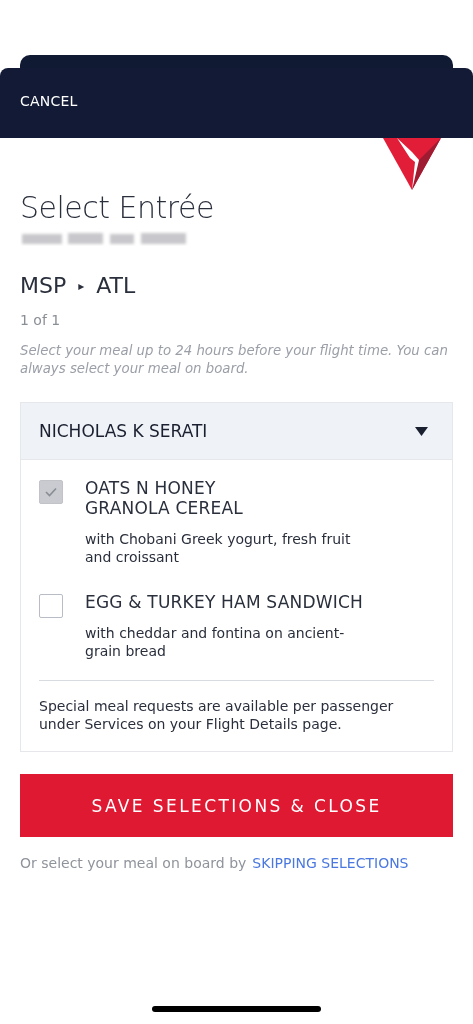 This screenshot has width=473, height=1024. Describe the element at coordinates (330, 863) in the screenshot. I see `skip-link: SKIPPING SELECTIONS` at that location.